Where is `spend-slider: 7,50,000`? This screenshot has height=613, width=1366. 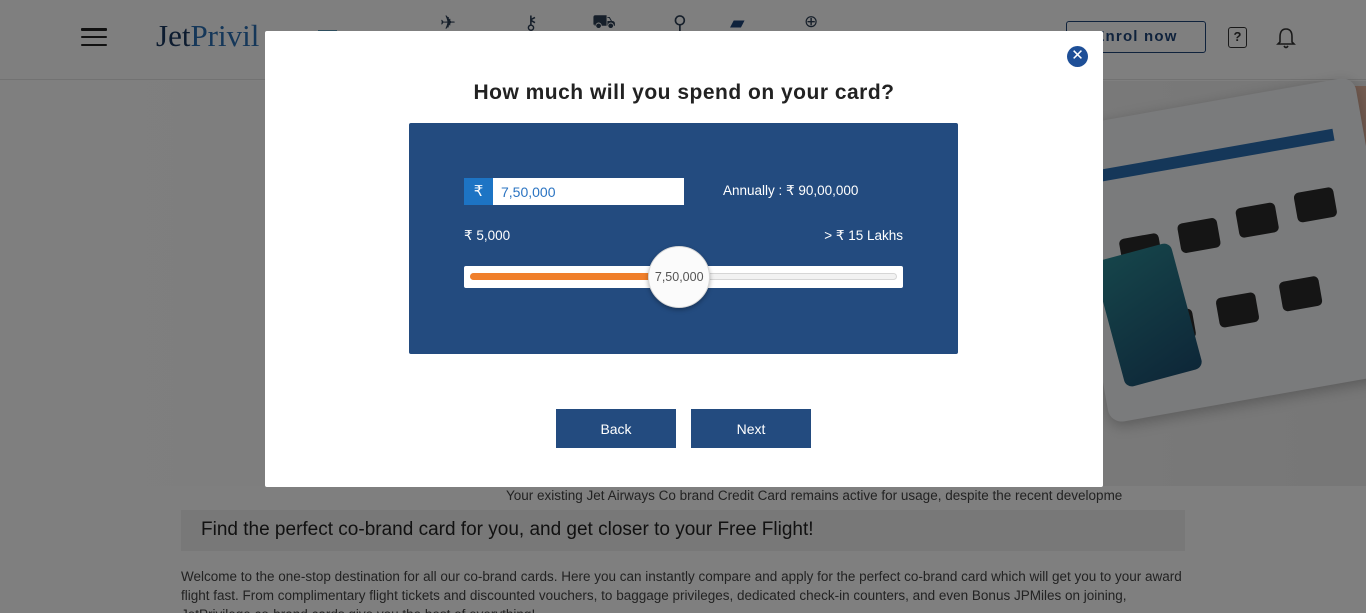 spend-slider: 7,50,000 is located at coordinates (683, 277).